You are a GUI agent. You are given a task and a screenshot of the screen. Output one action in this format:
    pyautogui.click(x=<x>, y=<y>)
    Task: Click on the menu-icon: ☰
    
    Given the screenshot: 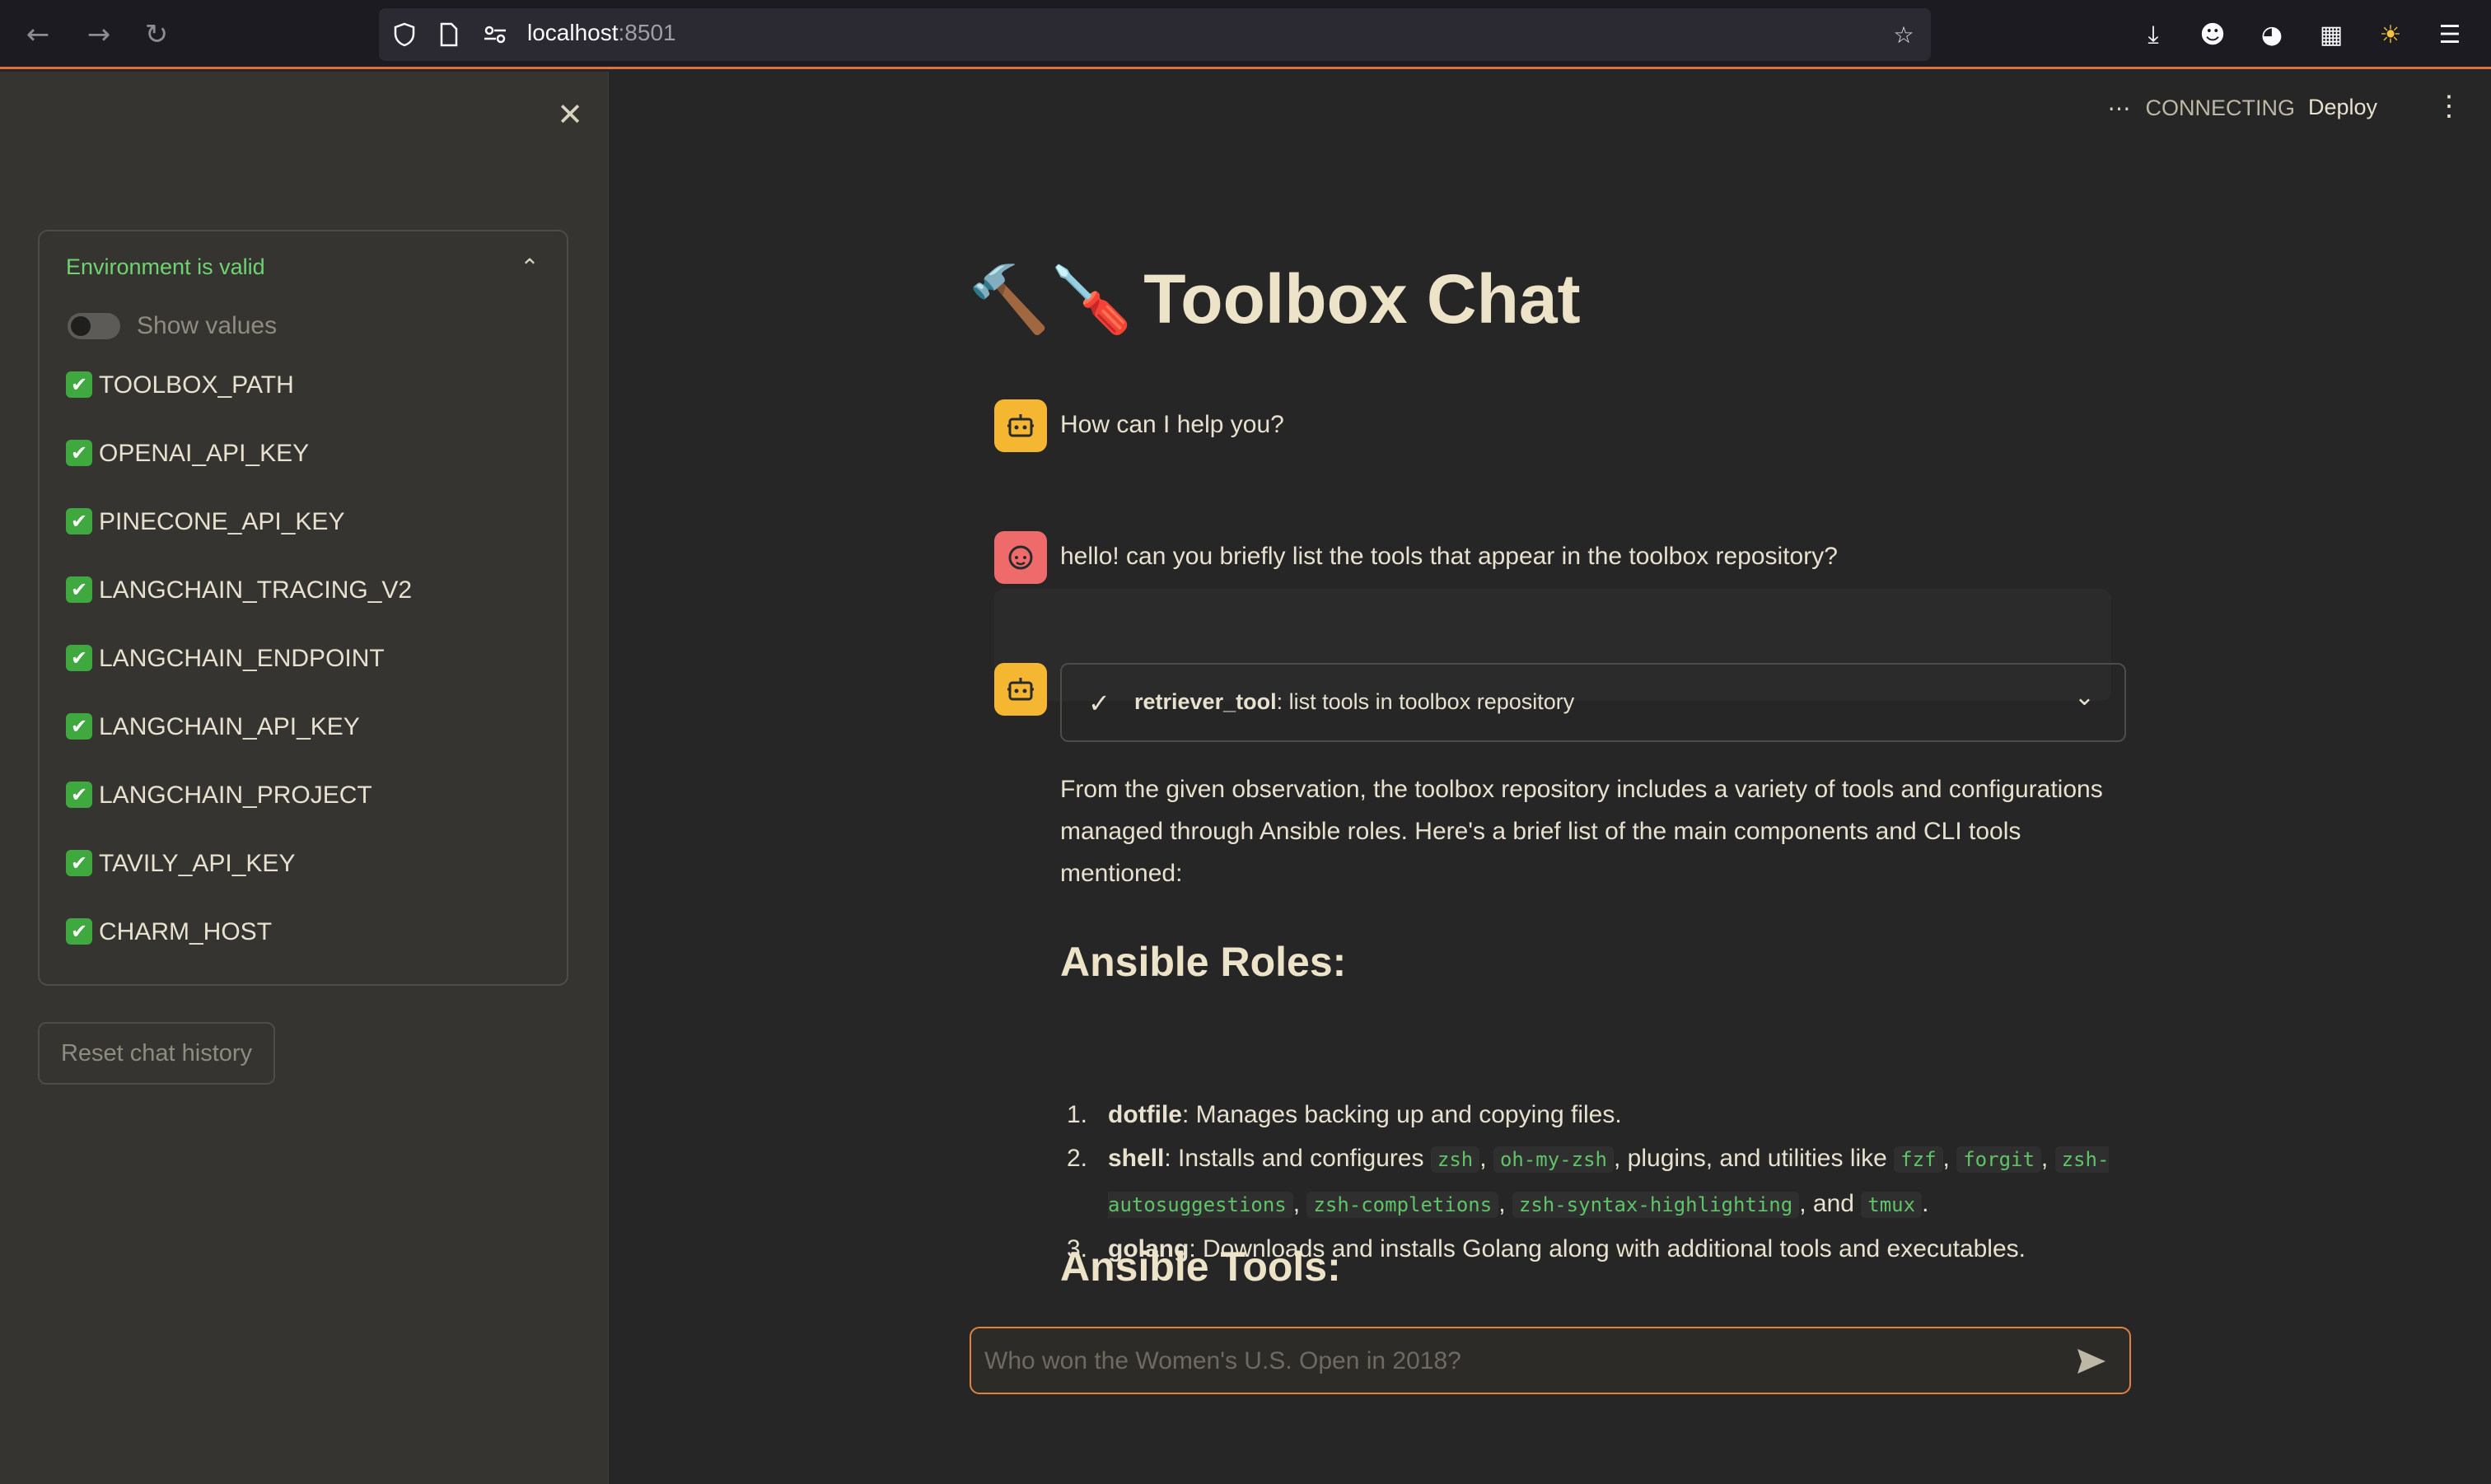 What is the action you would take?
    pyautogui.click(x=2450, y=34)
    